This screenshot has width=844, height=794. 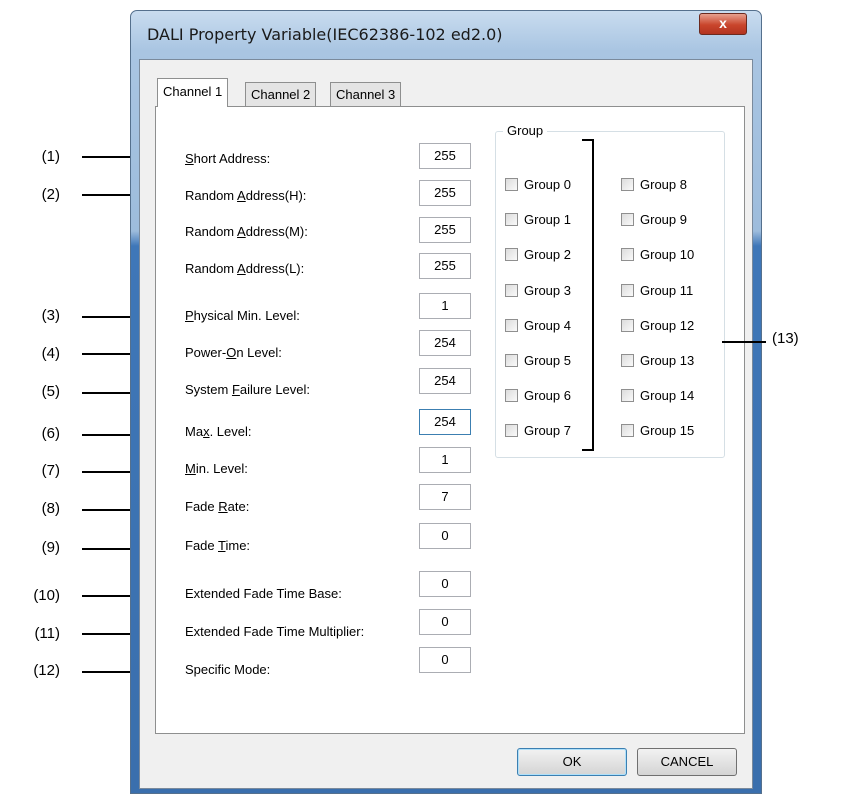 I want to click on system-failure-level-label: System Failure Level:, so click(x=248, y=389).